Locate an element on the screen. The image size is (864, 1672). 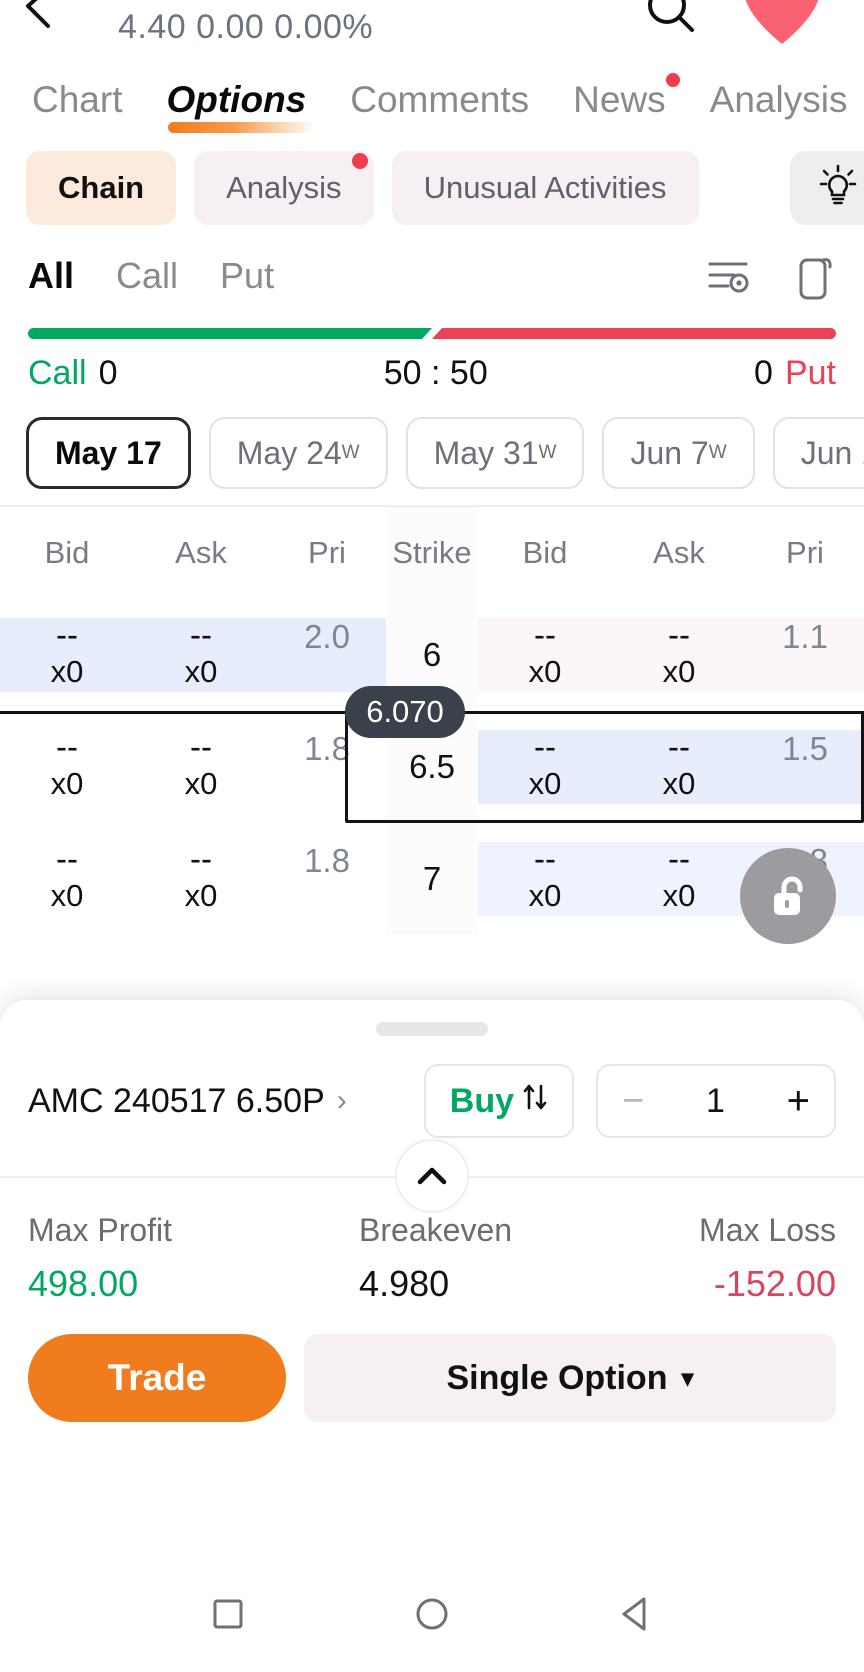
android-nav-bar is located at coordinates (432, 1616).